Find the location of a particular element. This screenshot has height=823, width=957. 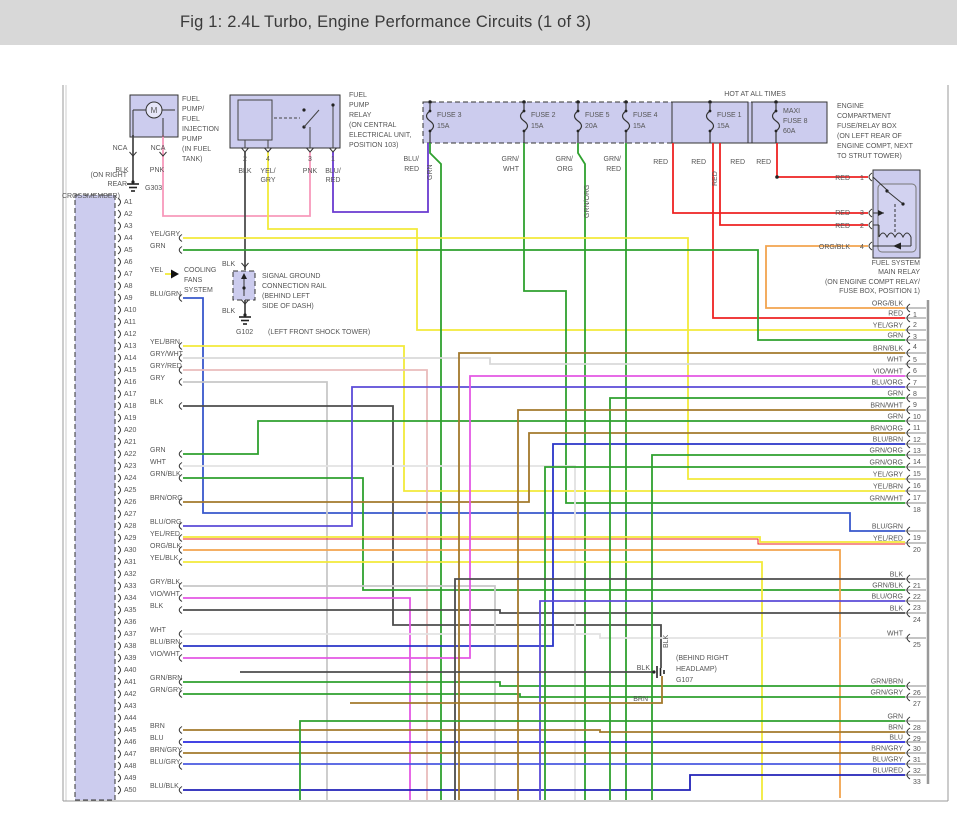

diagram-label: 26 is located at coordinates (917, 693).